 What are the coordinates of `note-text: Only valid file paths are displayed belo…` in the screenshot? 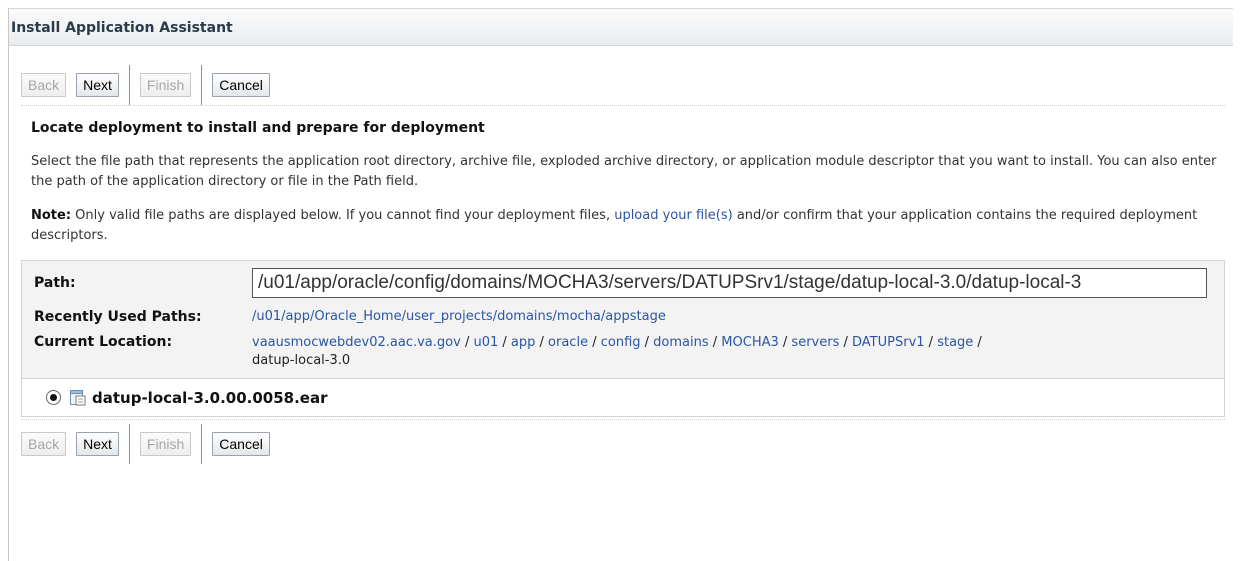 It's located at (343, 215).